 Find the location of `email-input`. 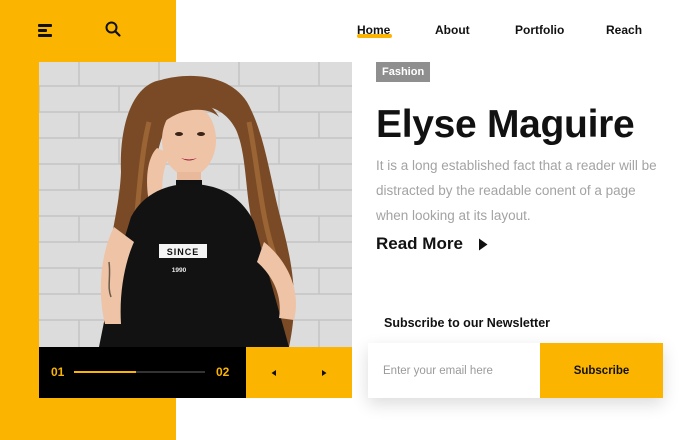

email-input is located at coordinates (454, 370).